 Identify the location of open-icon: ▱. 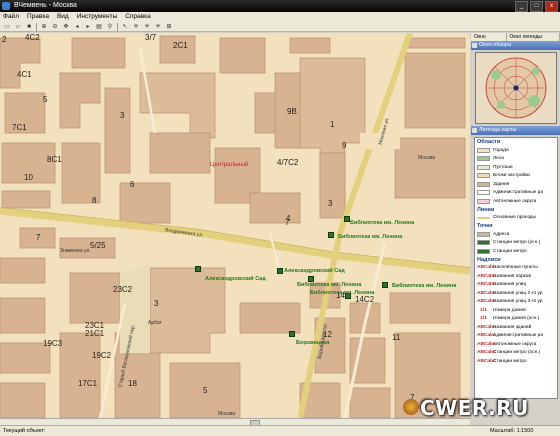
(18, 27).